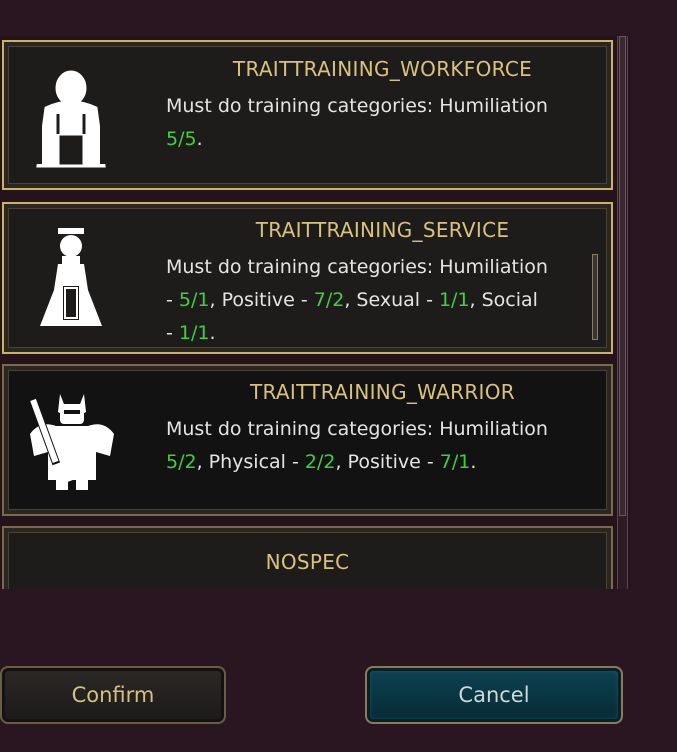 This screenshot has height=752, width=677. I want to click on category-value: 7/1, so click(455, 462).